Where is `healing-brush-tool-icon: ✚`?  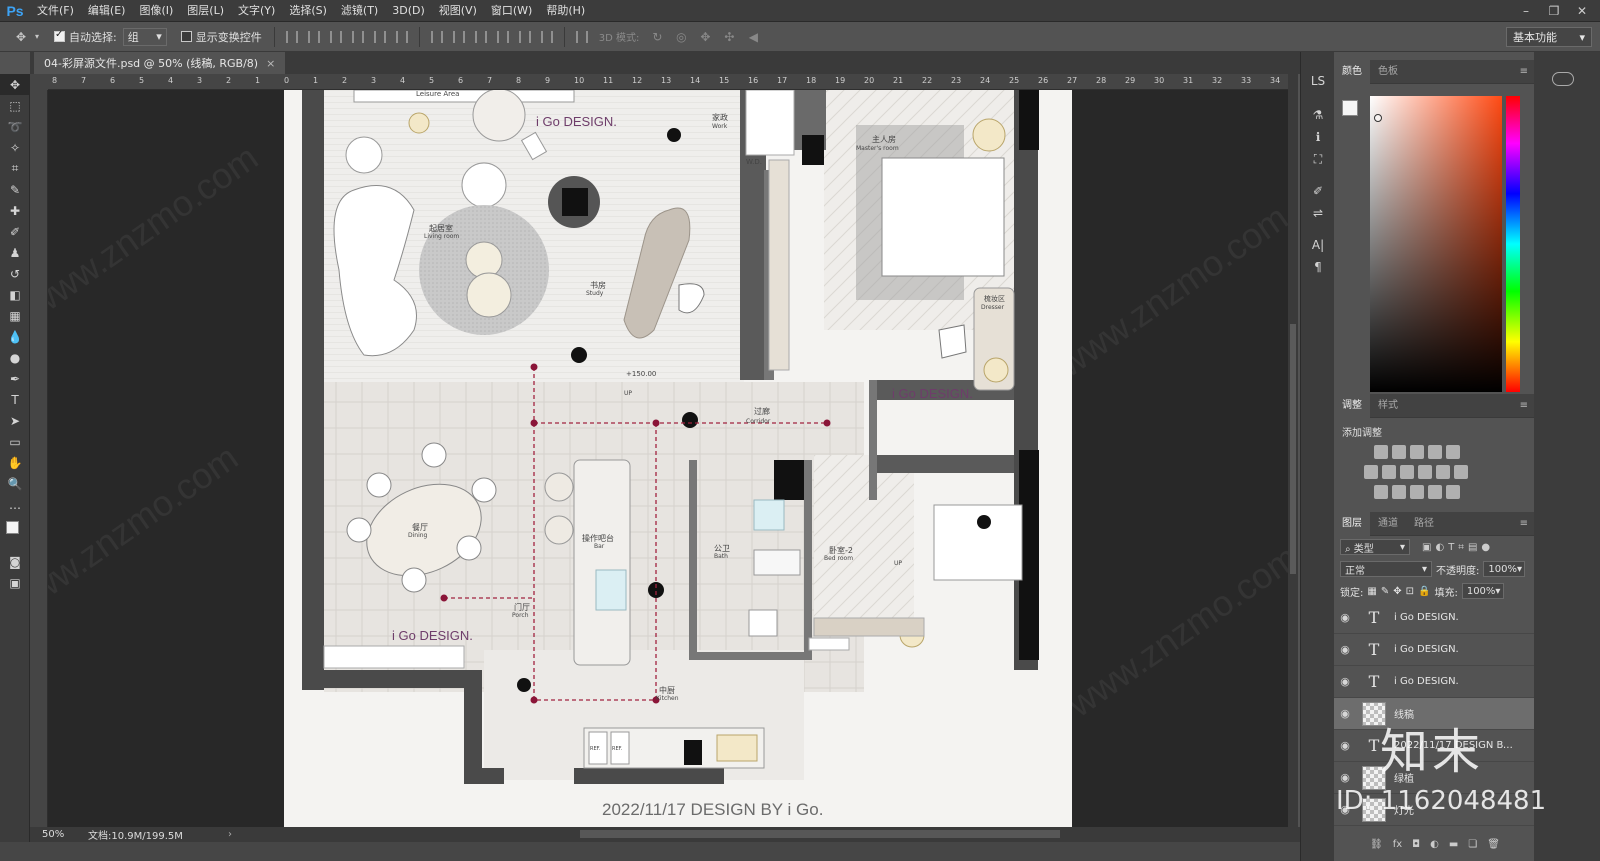 healing-brush-tool-icon: ✚ is located at coordinates (15, 210).